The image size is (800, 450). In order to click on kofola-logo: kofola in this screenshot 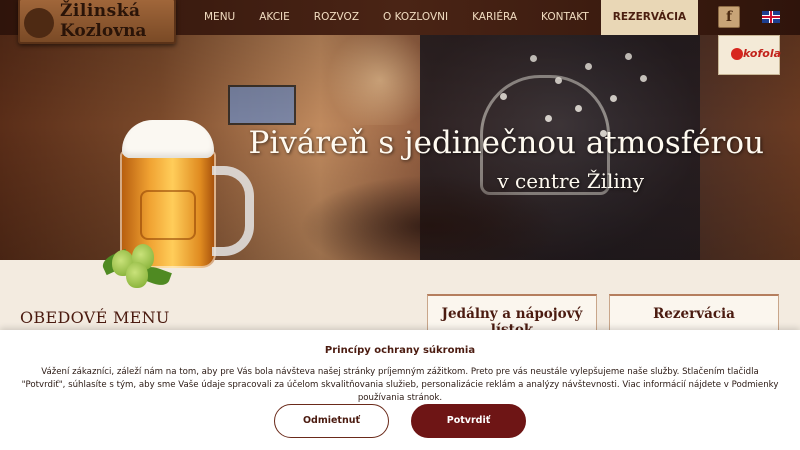, I will do `click(750, 55)`.